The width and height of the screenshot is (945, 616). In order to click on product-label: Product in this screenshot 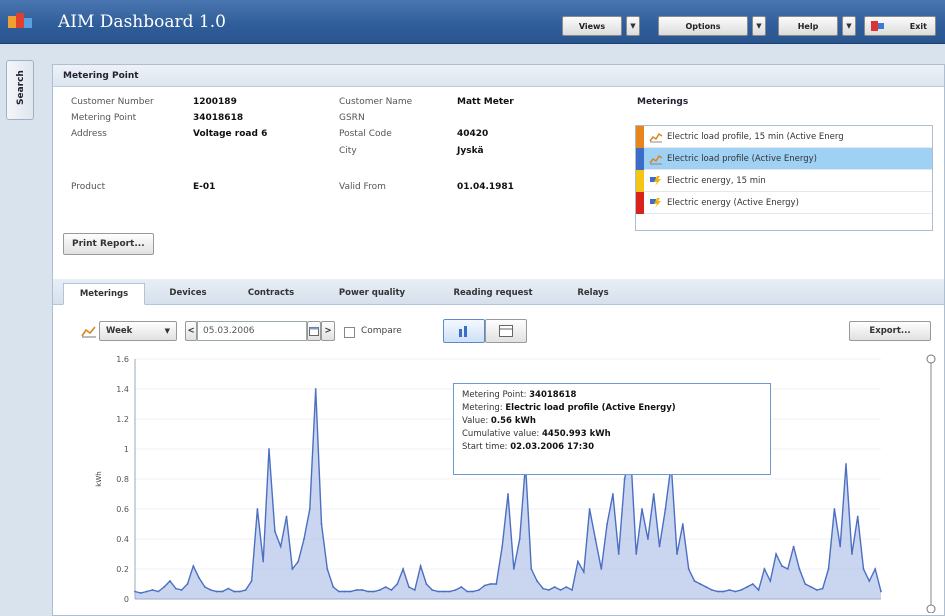, I will do `click(88, 187)`.